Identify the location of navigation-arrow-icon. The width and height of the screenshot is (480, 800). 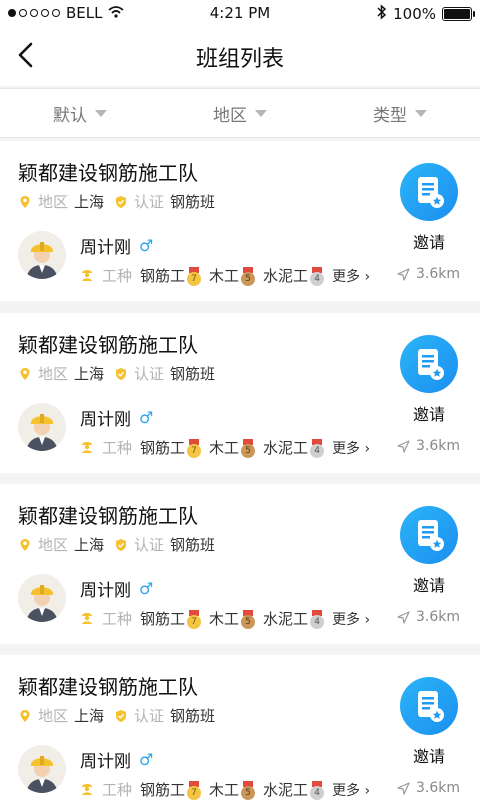
(403, 617).